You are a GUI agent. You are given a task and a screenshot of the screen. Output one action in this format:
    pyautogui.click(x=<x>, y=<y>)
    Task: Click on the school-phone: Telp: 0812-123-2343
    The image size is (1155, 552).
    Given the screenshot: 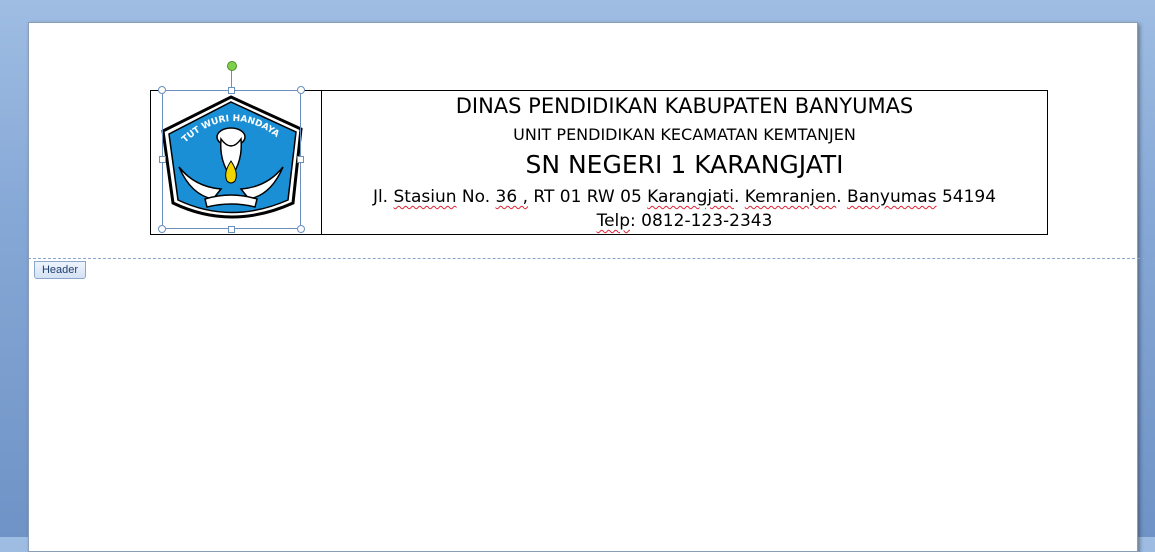 What is the action you would take?
    pyautogui.click(x=684, y=221)
    